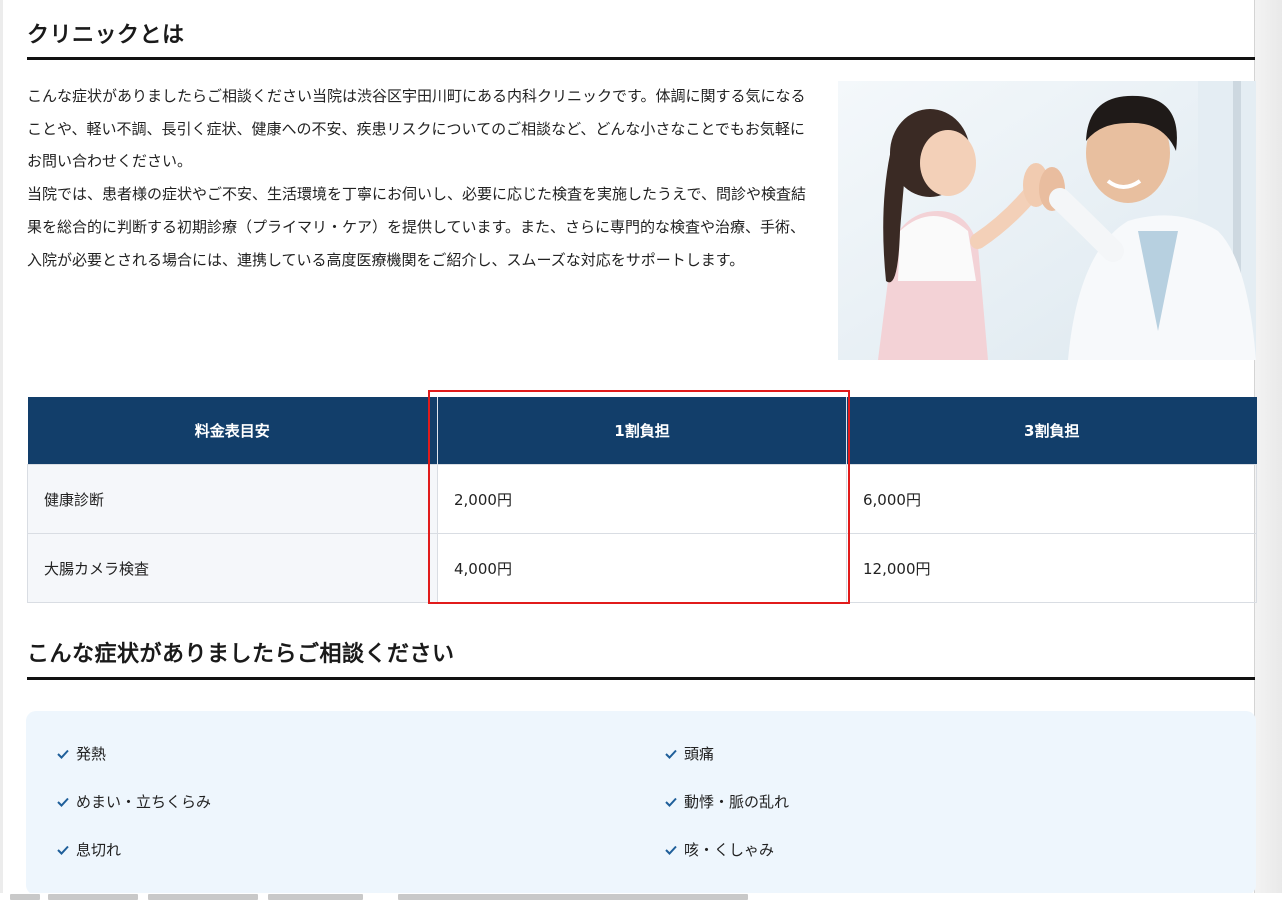 The image size is (1282, 905). I want to click on symptom-label: 動悸・脈の乱れ, so click(737, 802).